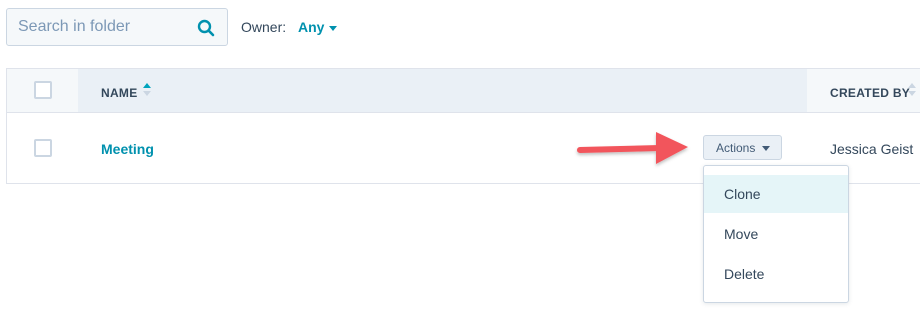 The width and height of the screenshot is (920, 311). What do you see at coordinates (127, 149) in the screenshot?
I see `item-name-link: Meeting` at bounding box center [127, 149].